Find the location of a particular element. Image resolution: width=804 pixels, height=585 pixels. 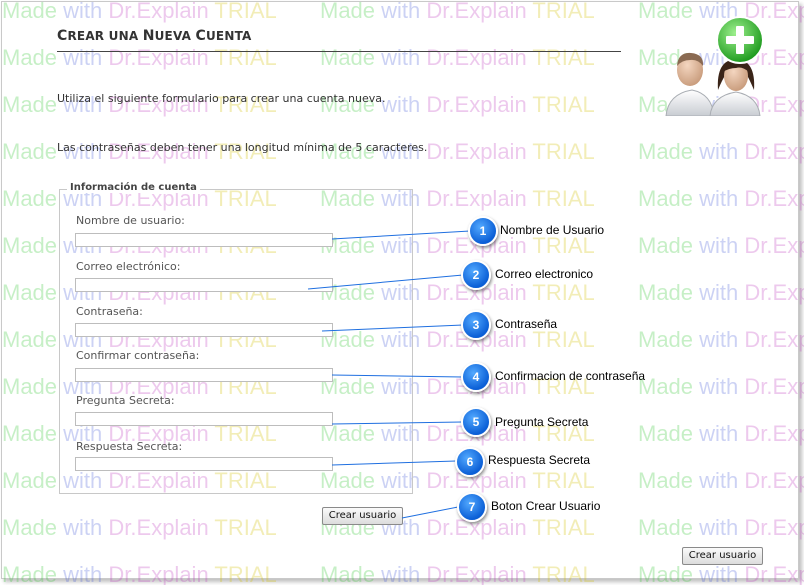

callout-text-1: Nombre de Usuario is located at coordinates (552, 230).